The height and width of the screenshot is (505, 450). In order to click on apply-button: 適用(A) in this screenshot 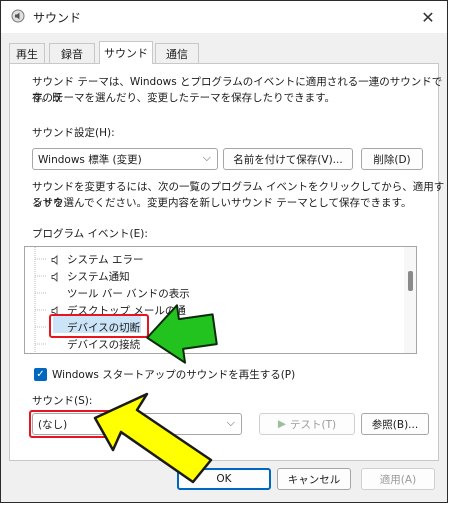, I will do `click(398, 479)`.